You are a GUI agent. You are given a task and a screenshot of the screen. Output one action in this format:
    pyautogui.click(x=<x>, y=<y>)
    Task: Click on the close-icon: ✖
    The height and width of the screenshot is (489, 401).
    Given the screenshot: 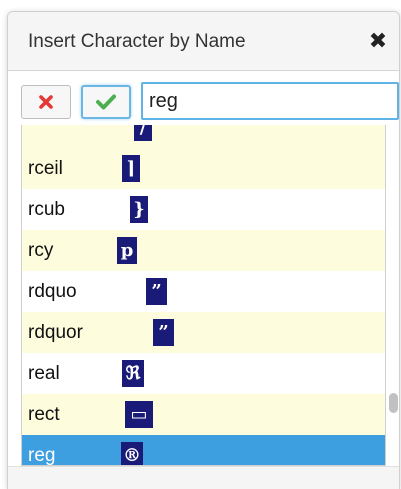 What is the action you would take?
    pyautogui.click(x=378, y=41)
    